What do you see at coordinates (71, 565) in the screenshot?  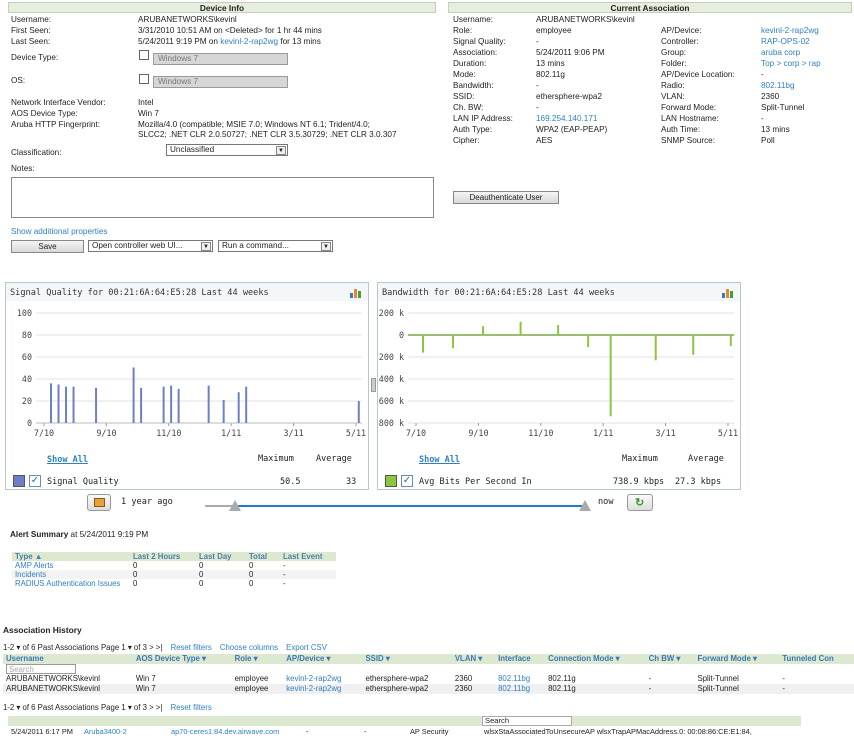 I see `alert-type-link: AMP Alerts` at bounding box center [71, 565].